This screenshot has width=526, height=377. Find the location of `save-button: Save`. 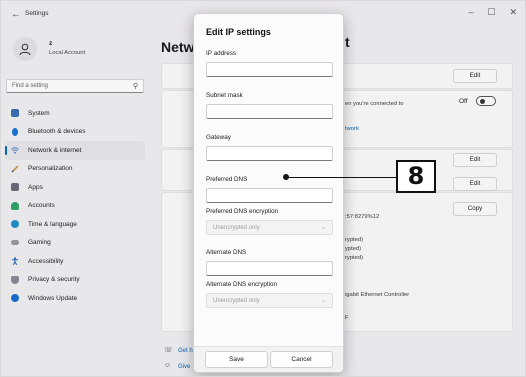

save-button: Save is located at coordinates (236, 359).